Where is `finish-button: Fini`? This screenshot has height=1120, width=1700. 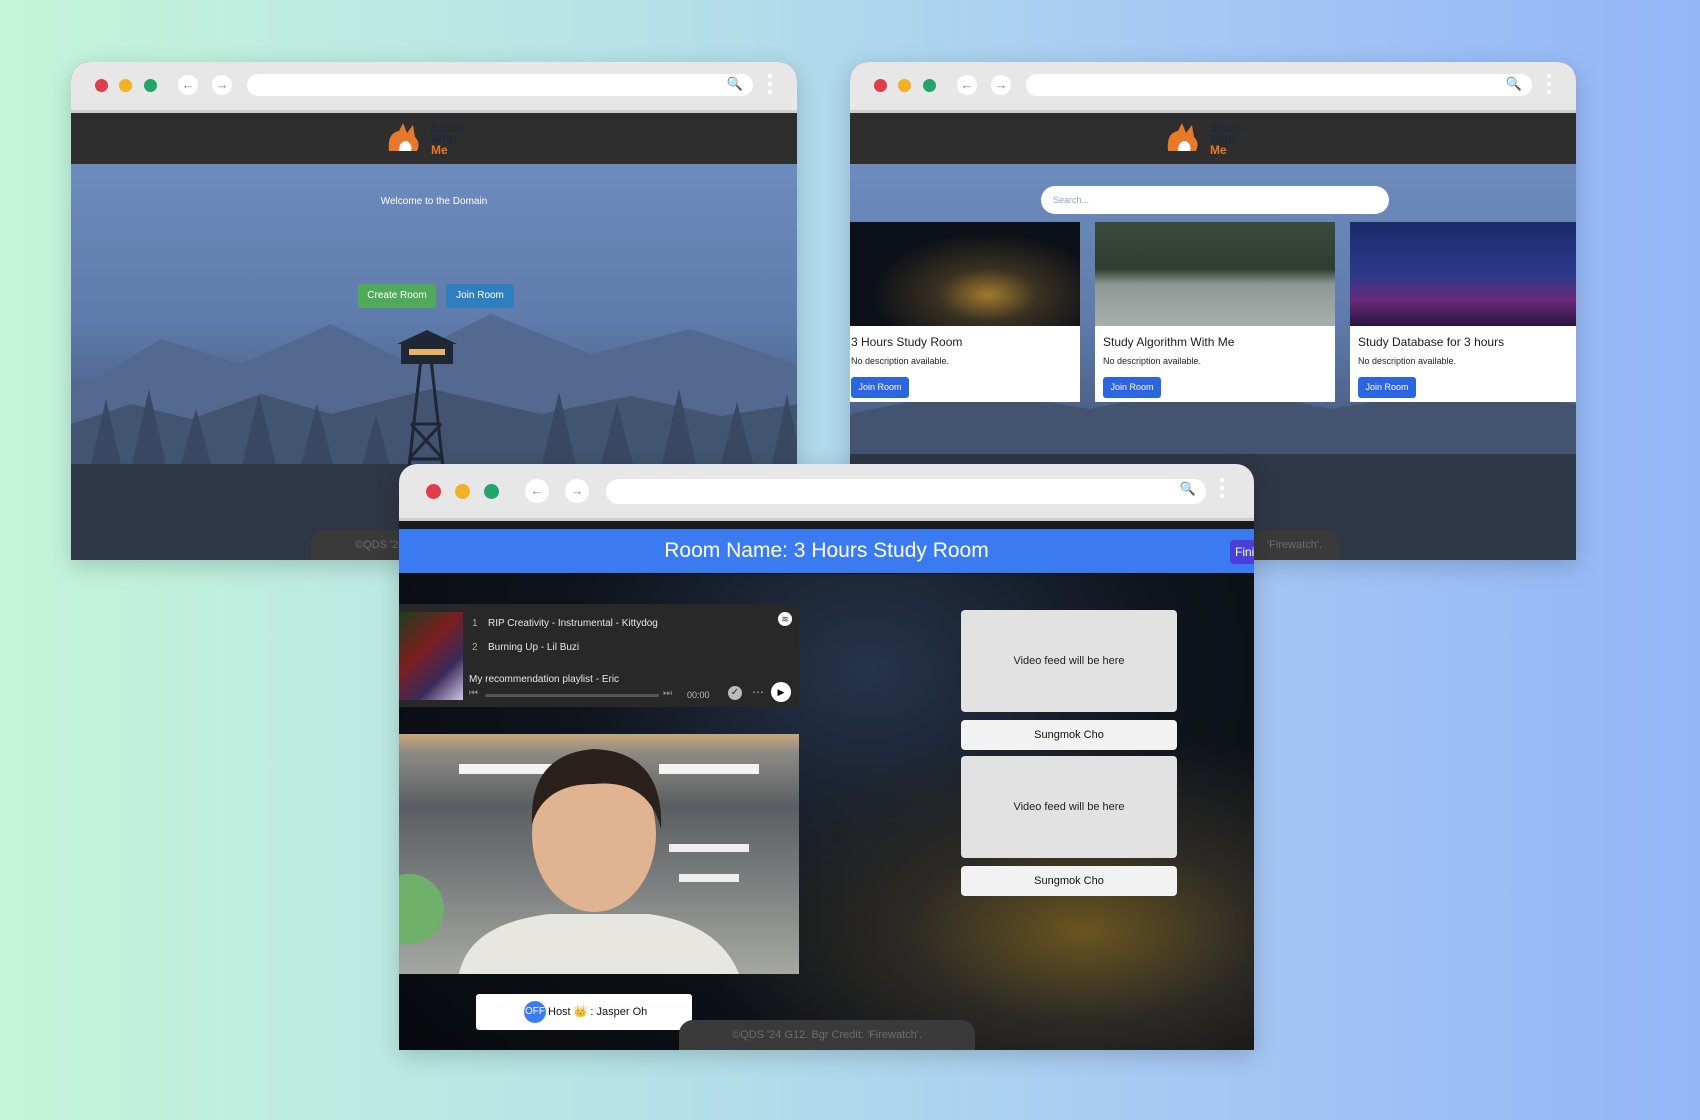
finish-button: Fini is located at coordinates (1242, 552).